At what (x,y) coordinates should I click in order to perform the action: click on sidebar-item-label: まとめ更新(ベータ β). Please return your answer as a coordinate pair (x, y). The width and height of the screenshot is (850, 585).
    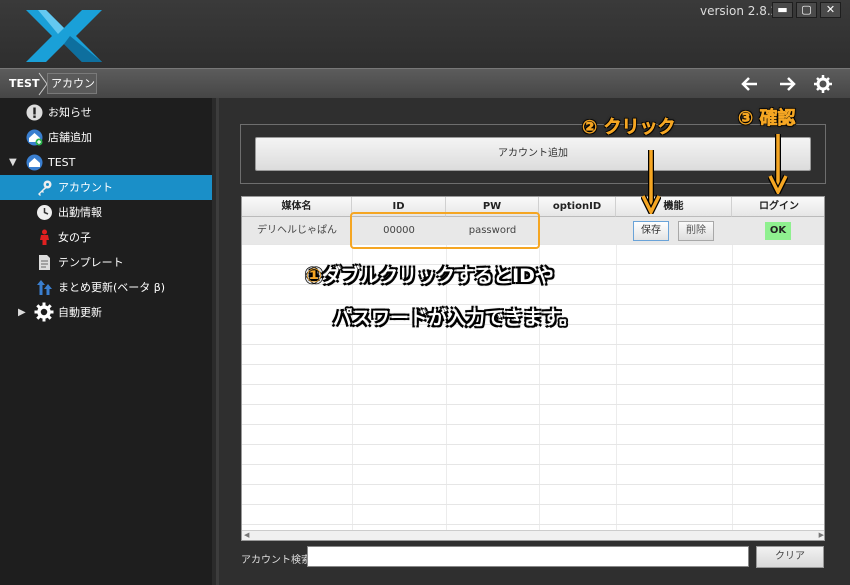
    Looking at the image, I should click on (112, 287).